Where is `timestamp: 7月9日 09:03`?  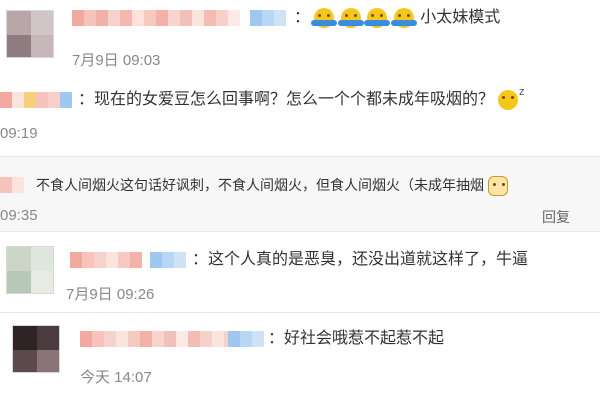
timestamp: 7月9日 09:03 is located at coordinates (116, 60).